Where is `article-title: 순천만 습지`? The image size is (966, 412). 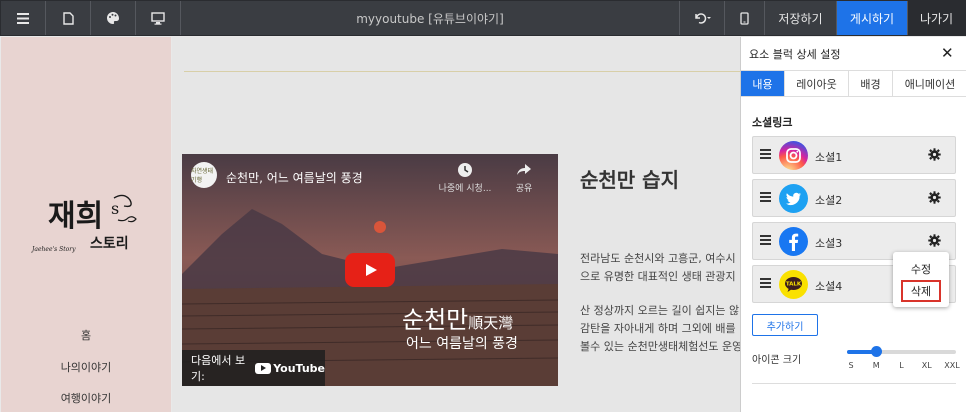 article-title: 순천만 습지 is located at coordinates (629, 180).